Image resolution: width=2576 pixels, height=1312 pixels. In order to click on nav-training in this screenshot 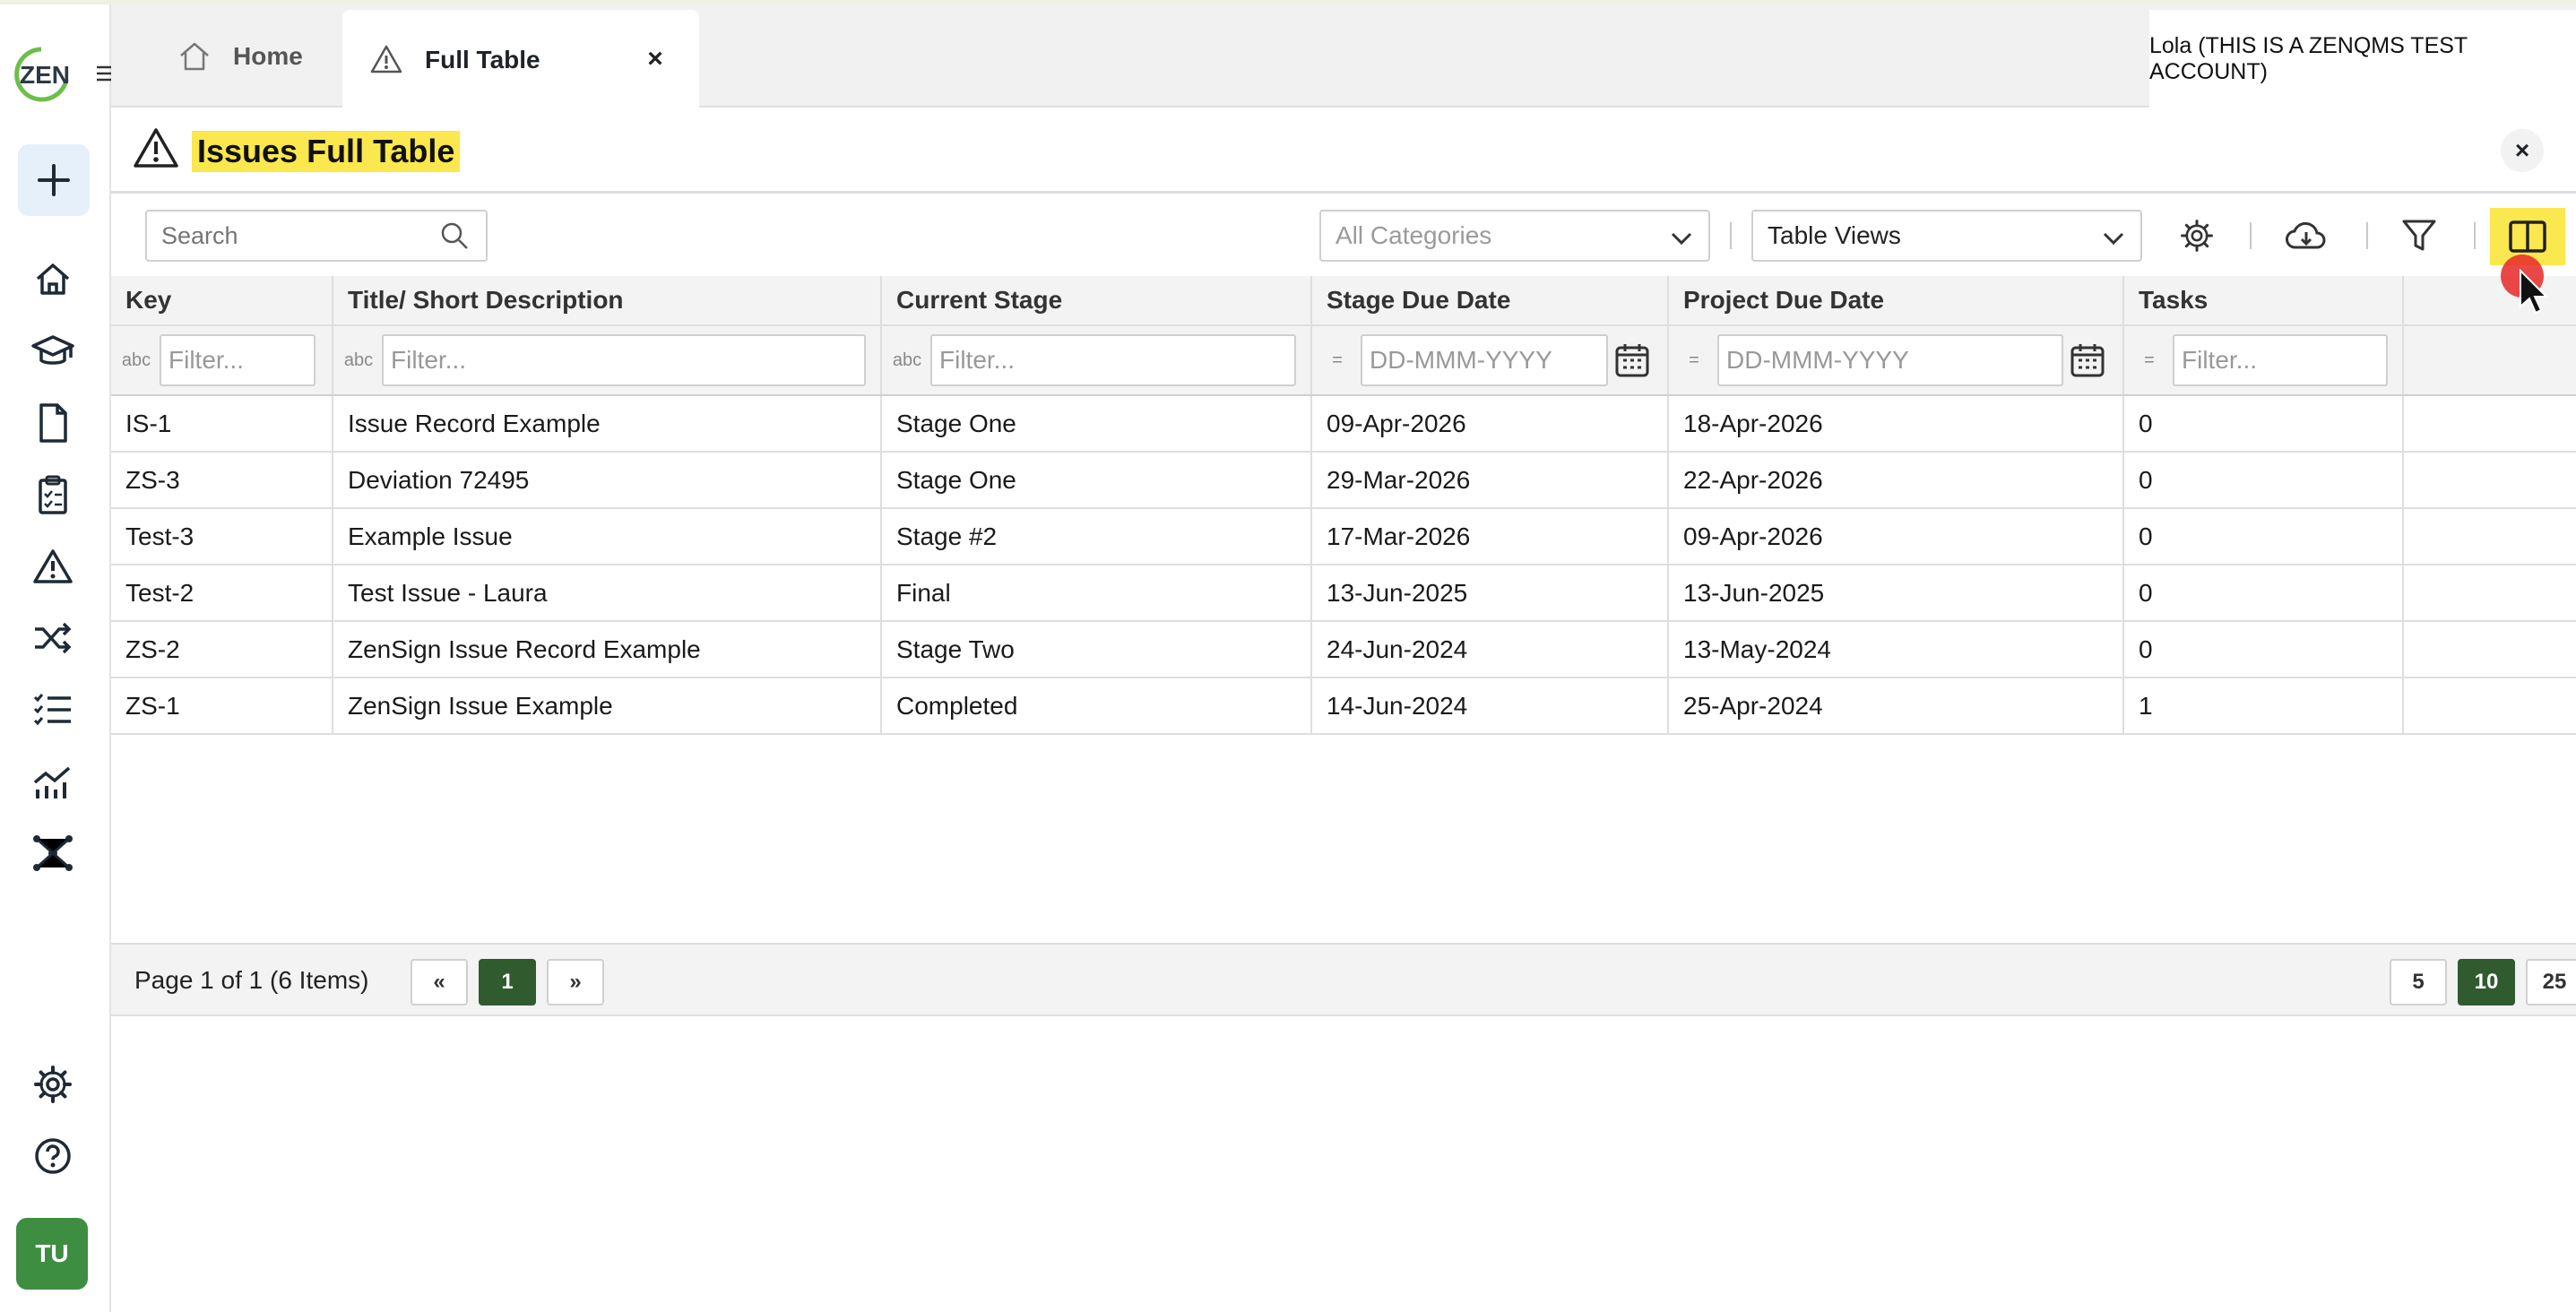, I will do `click(53, 351)`.